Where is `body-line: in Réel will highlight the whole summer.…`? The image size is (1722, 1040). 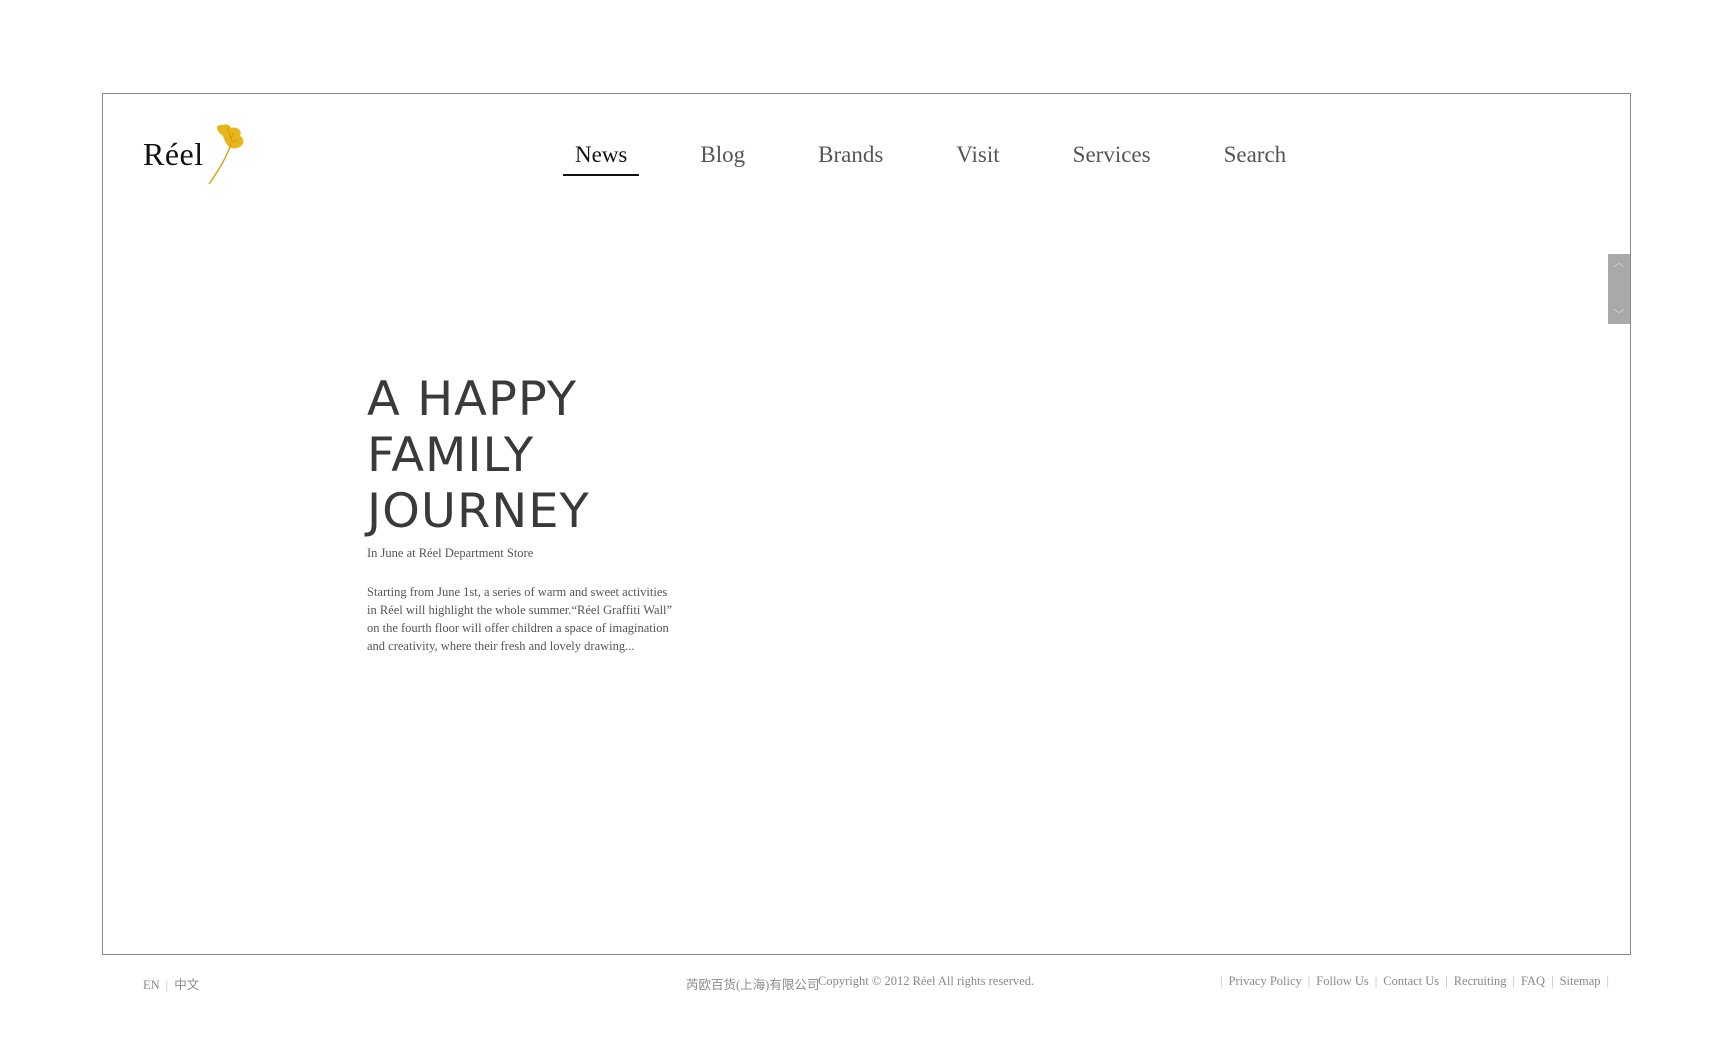 body-line: in Réel will highlight the whole summer.… is located at coordinates (520, 610).